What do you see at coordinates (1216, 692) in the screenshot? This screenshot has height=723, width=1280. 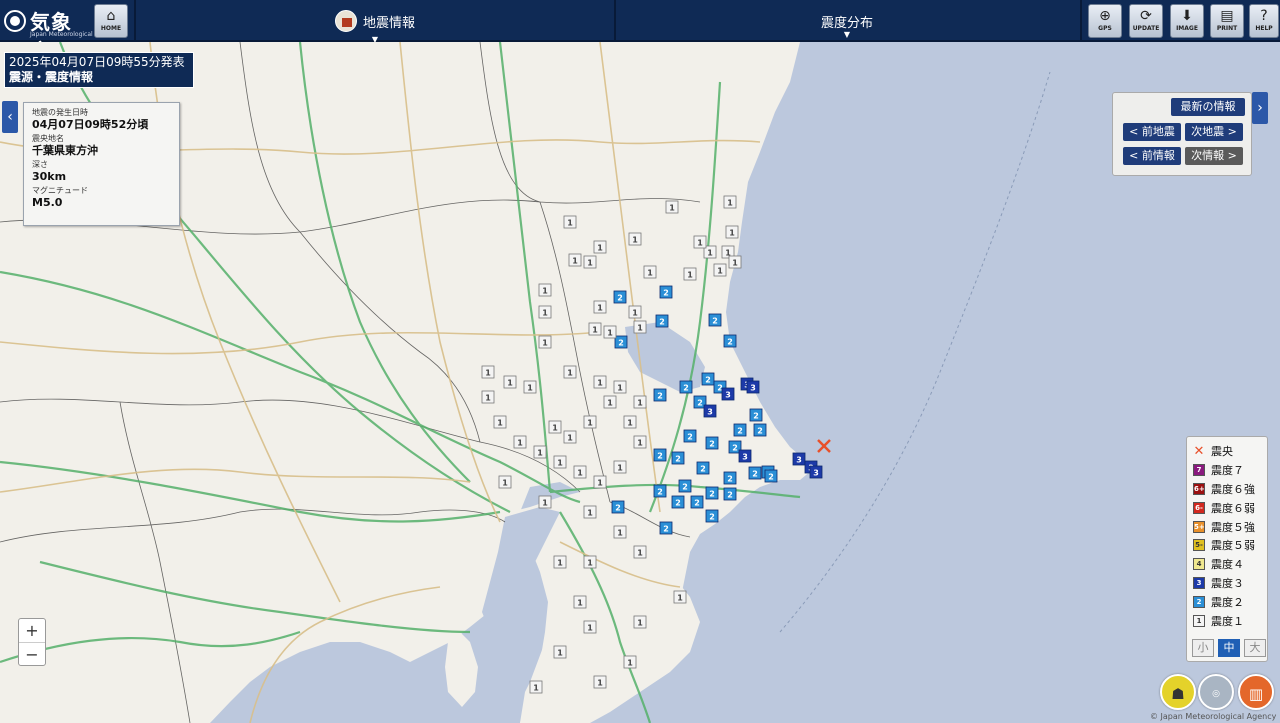 I see `more-button: ◎` at bounding box center [1216, 692].